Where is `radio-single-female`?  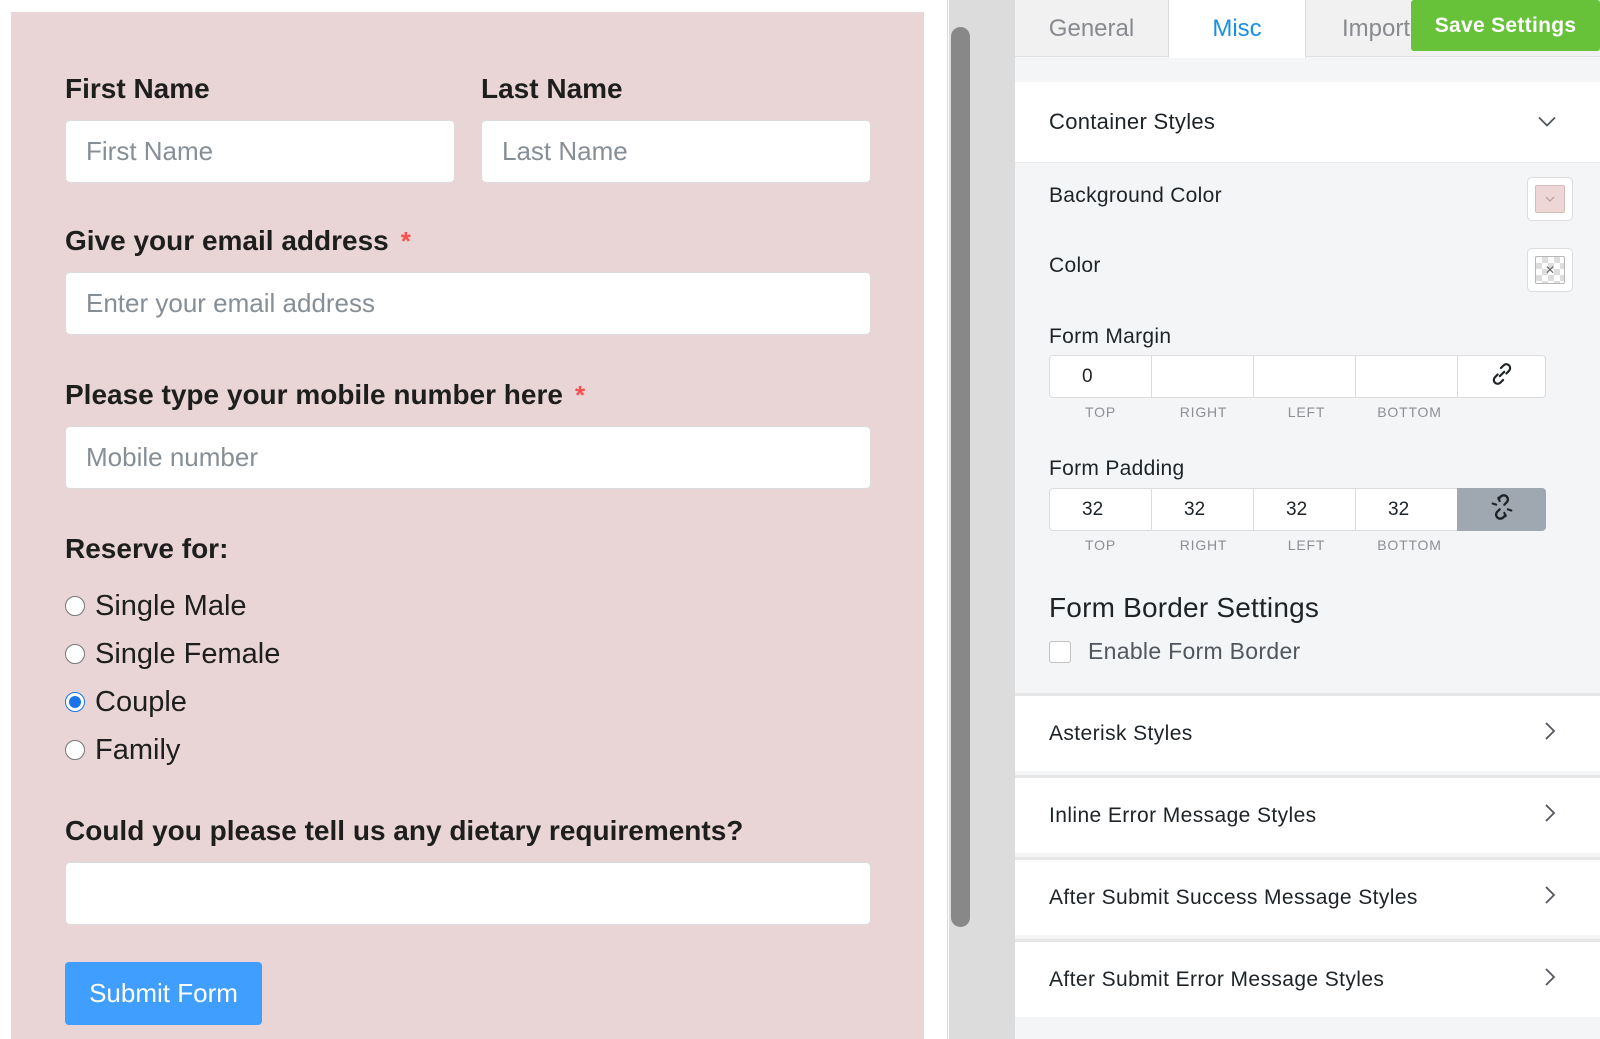 radio-single-female is located at coordinates (75, 654).